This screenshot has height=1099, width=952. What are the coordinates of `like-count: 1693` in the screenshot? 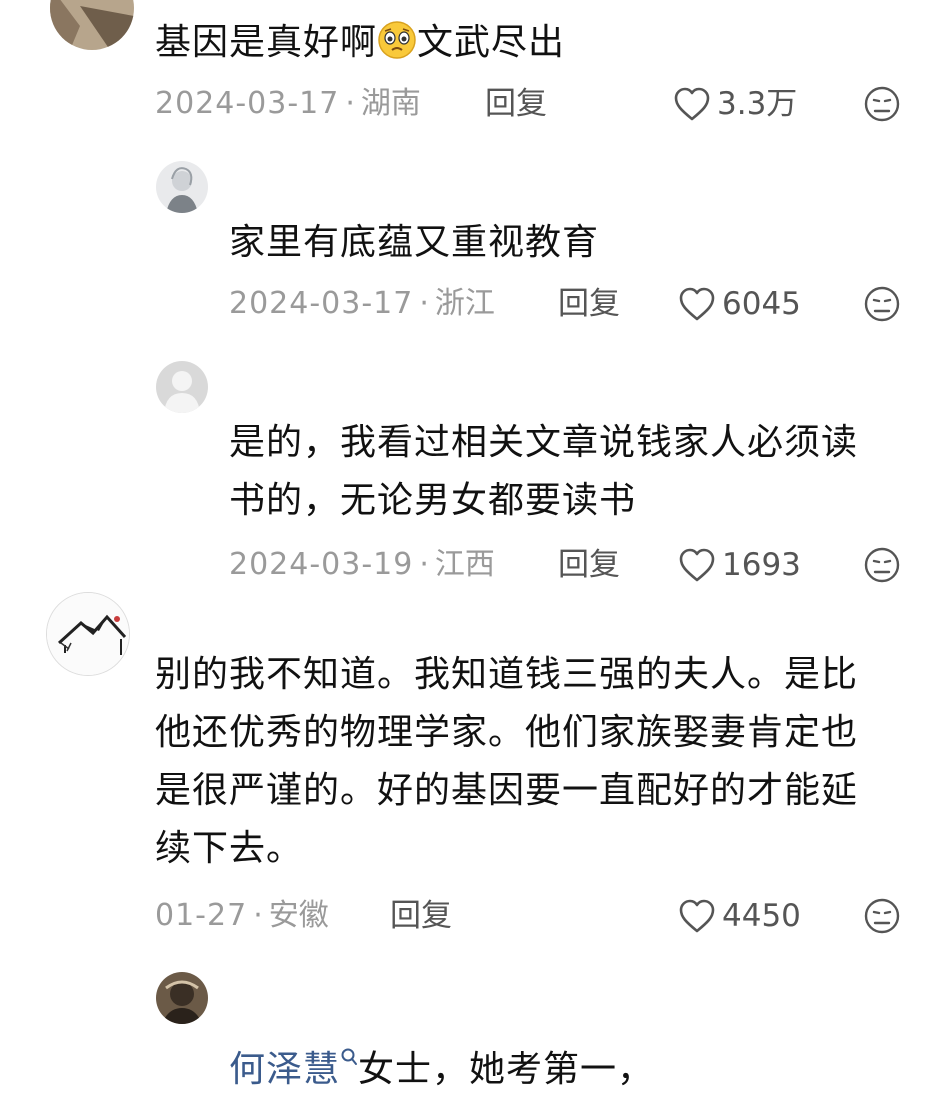 It's located at (761, 565).